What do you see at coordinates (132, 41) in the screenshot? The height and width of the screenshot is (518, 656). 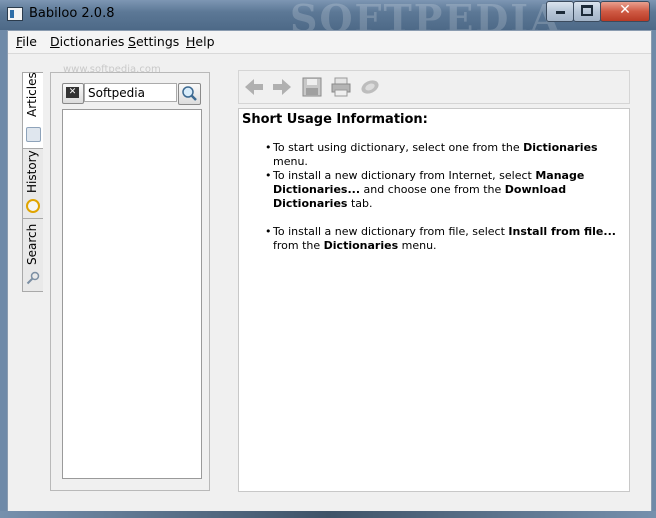 I see `menu-settings-accel: S` at bounding box center [132, 41].